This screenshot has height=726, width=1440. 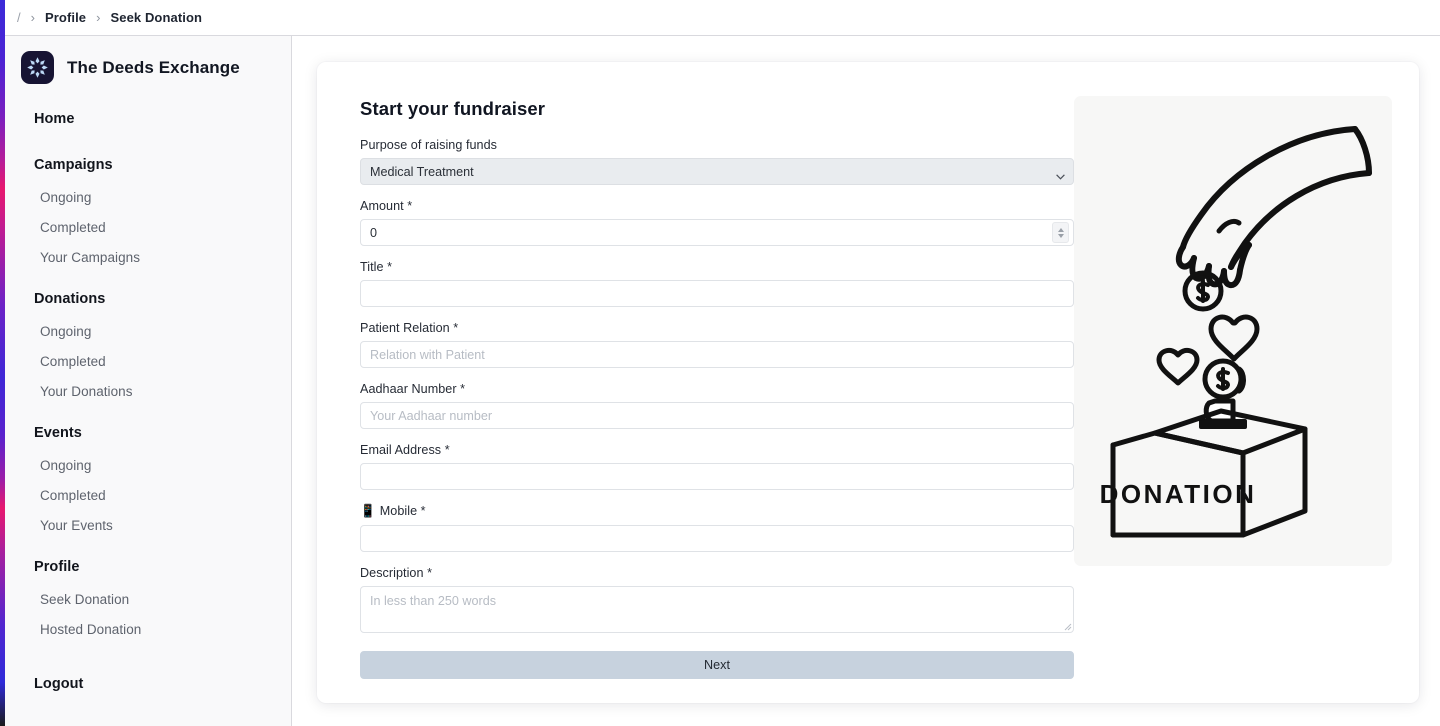 What do you see at coordinates (717, 665) in the screenshot?
I see `next-button: Next` at bounding box center [717, 665].